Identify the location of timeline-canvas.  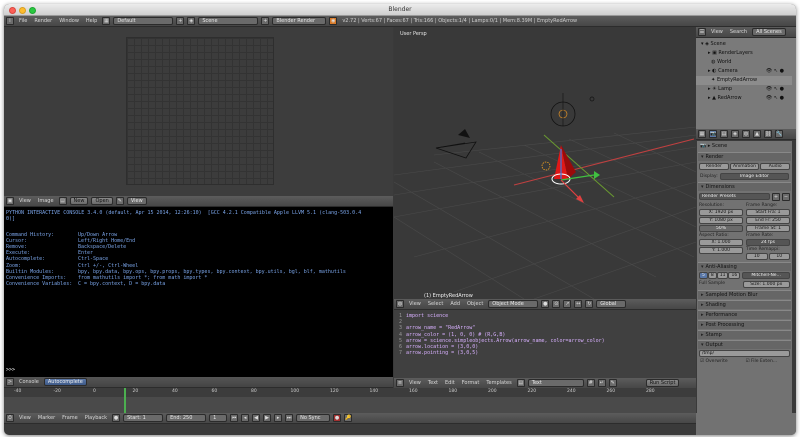
(350, 400).